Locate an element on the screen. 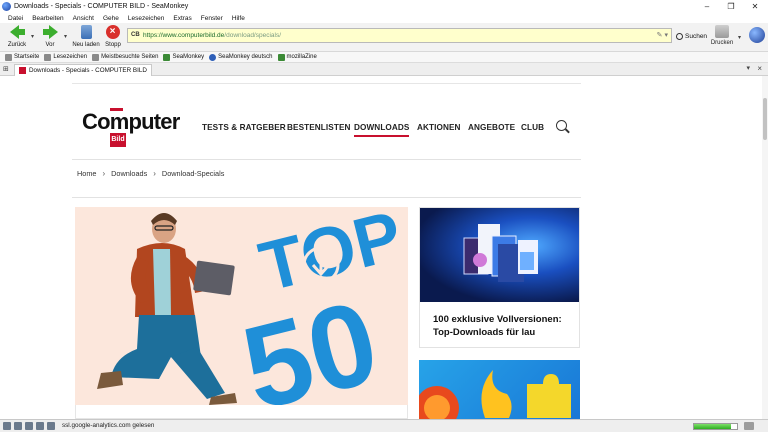 This screenshot has height=432, width=768. person-figure is located at coordinates (167, 309).